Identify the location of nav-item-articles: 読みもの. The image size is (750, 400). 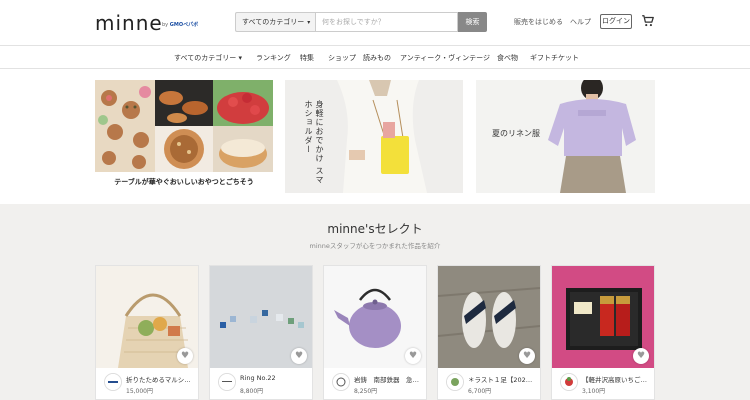
(377, 58).